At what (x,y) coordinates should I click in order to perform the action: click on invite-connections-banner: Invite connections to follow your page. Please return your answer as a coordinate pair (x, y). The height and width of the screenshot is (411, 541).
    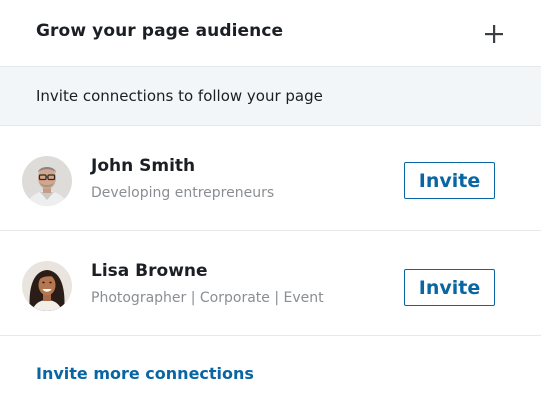
    Looking at the image, I should click on (270, 96).